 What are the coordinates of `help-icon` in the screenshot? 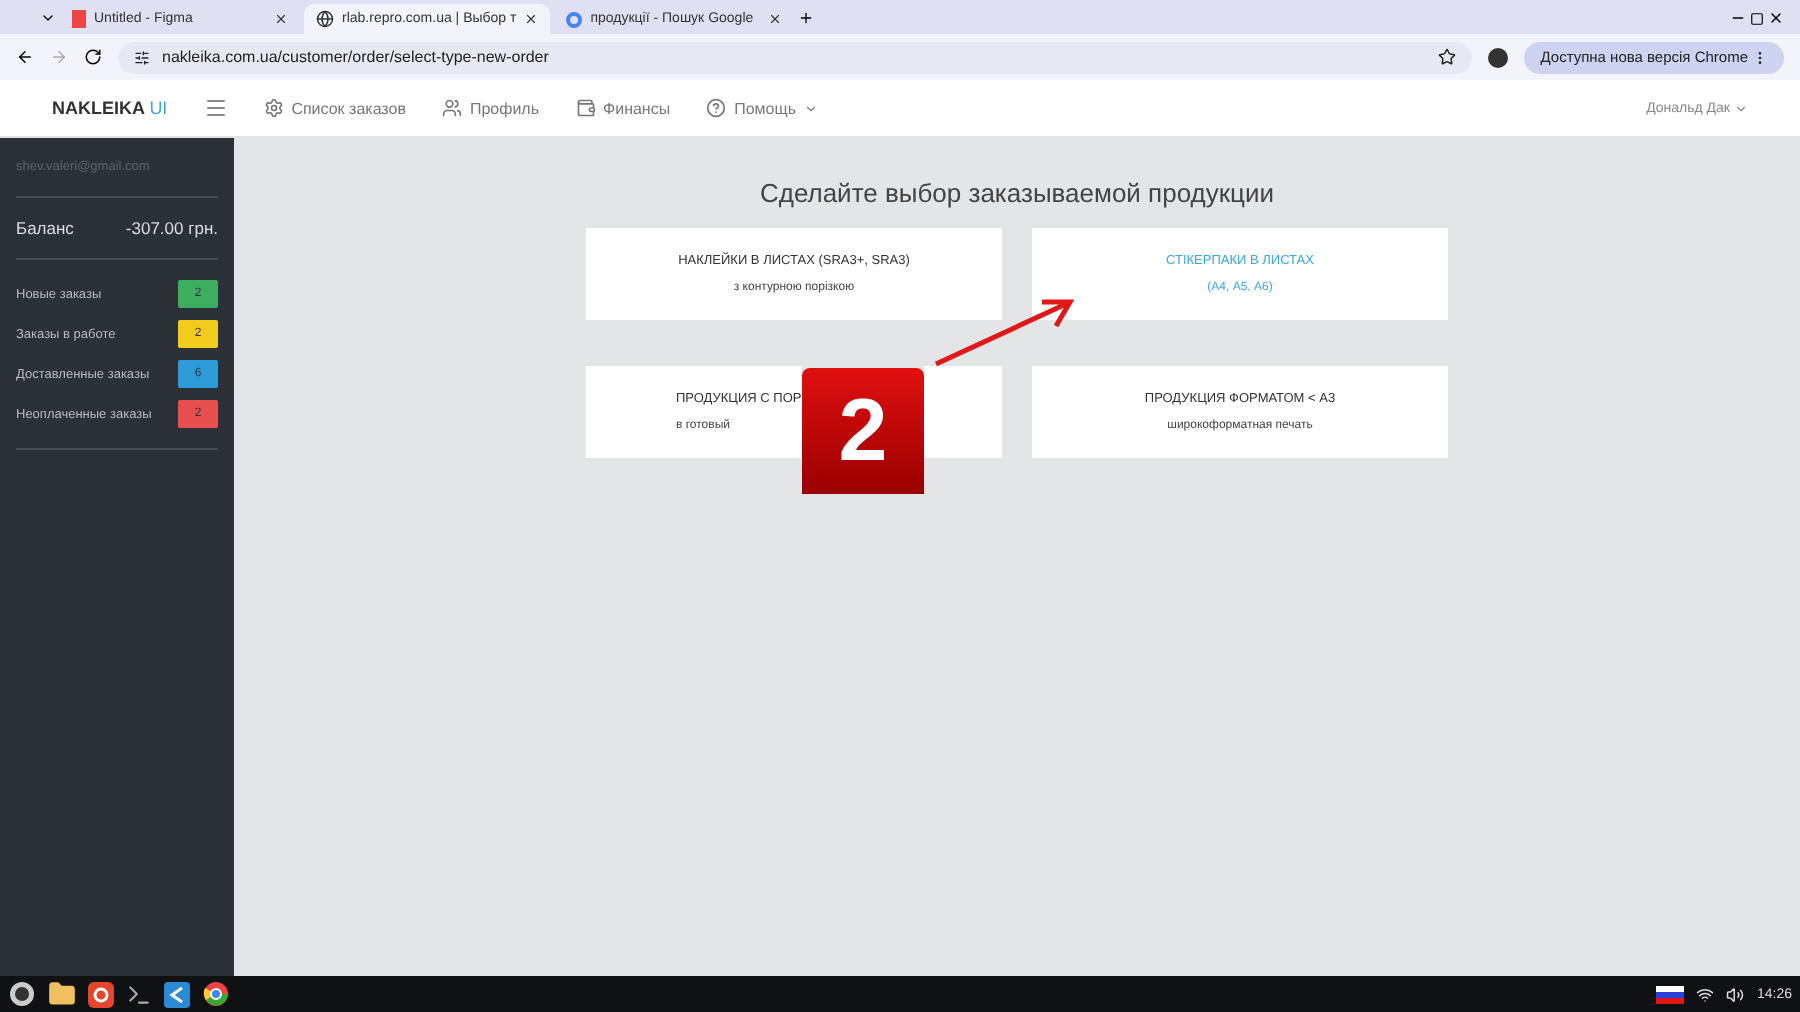 It's located at (716, 108).